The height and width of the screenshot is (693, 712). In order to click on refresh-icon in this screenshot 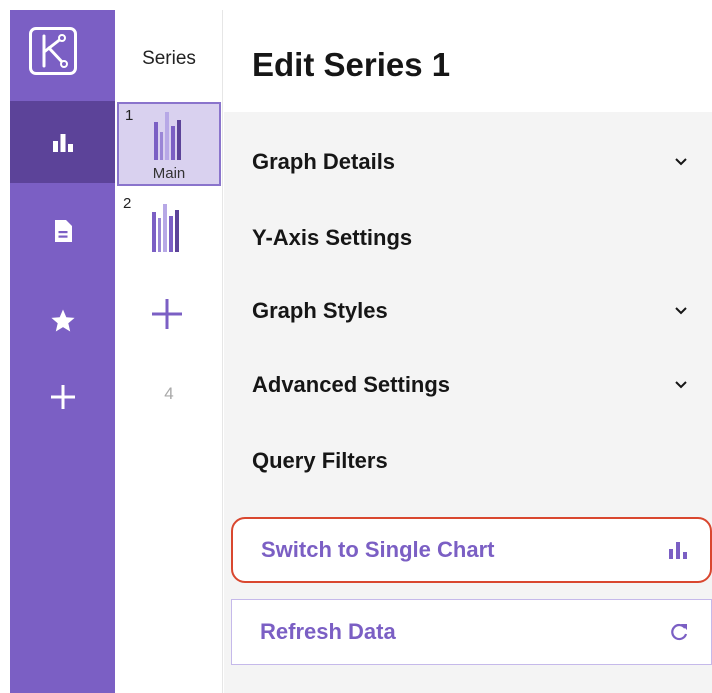, I will do `click(679, 632)`.